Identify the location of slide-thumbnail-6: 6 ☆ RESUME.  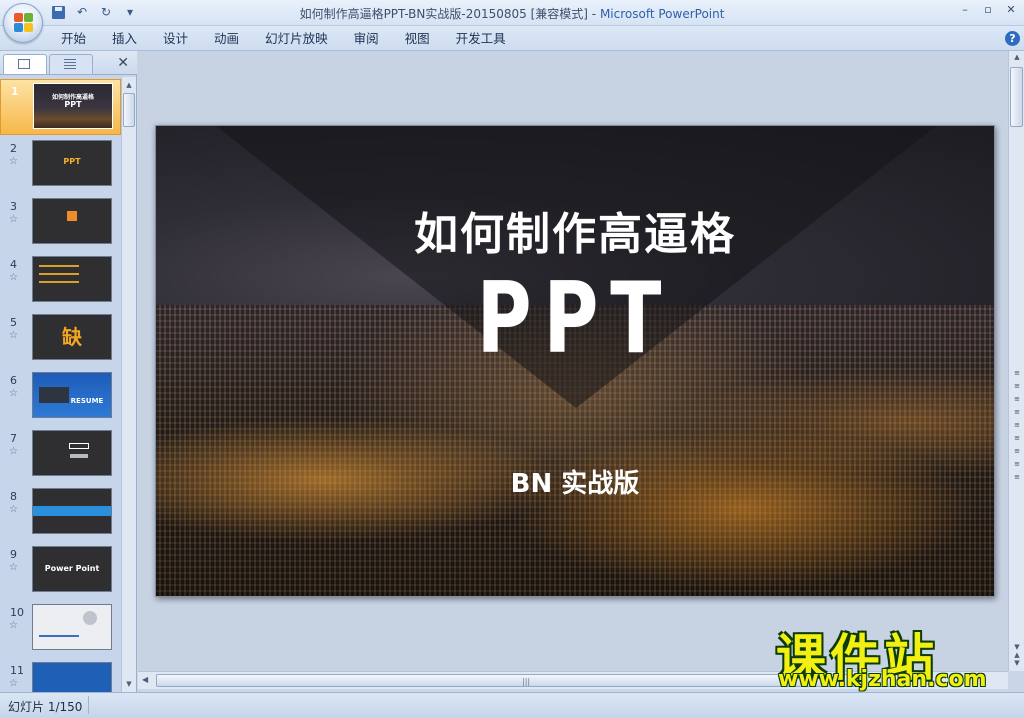
(60, 397).